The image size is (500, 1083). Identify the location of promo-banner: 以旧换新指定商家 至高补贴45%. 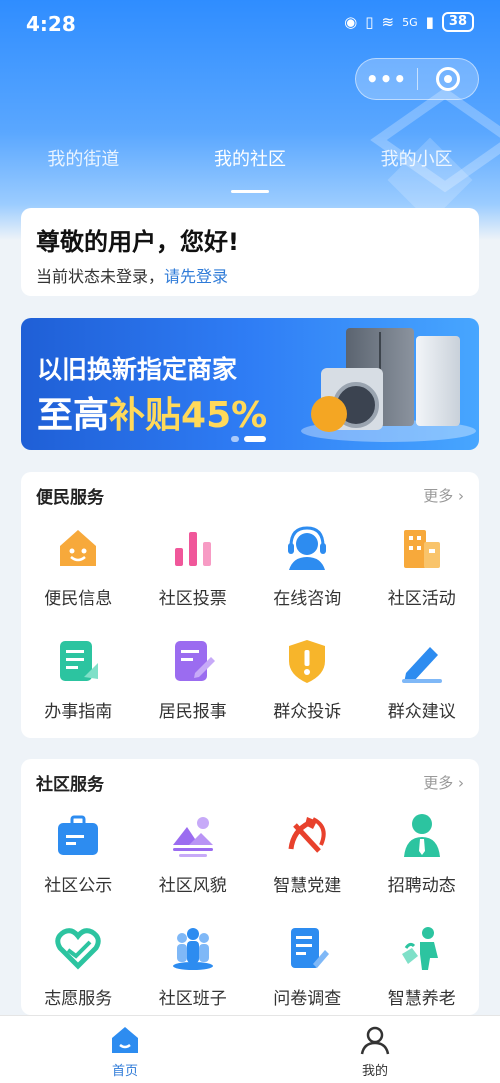
(250, 384).